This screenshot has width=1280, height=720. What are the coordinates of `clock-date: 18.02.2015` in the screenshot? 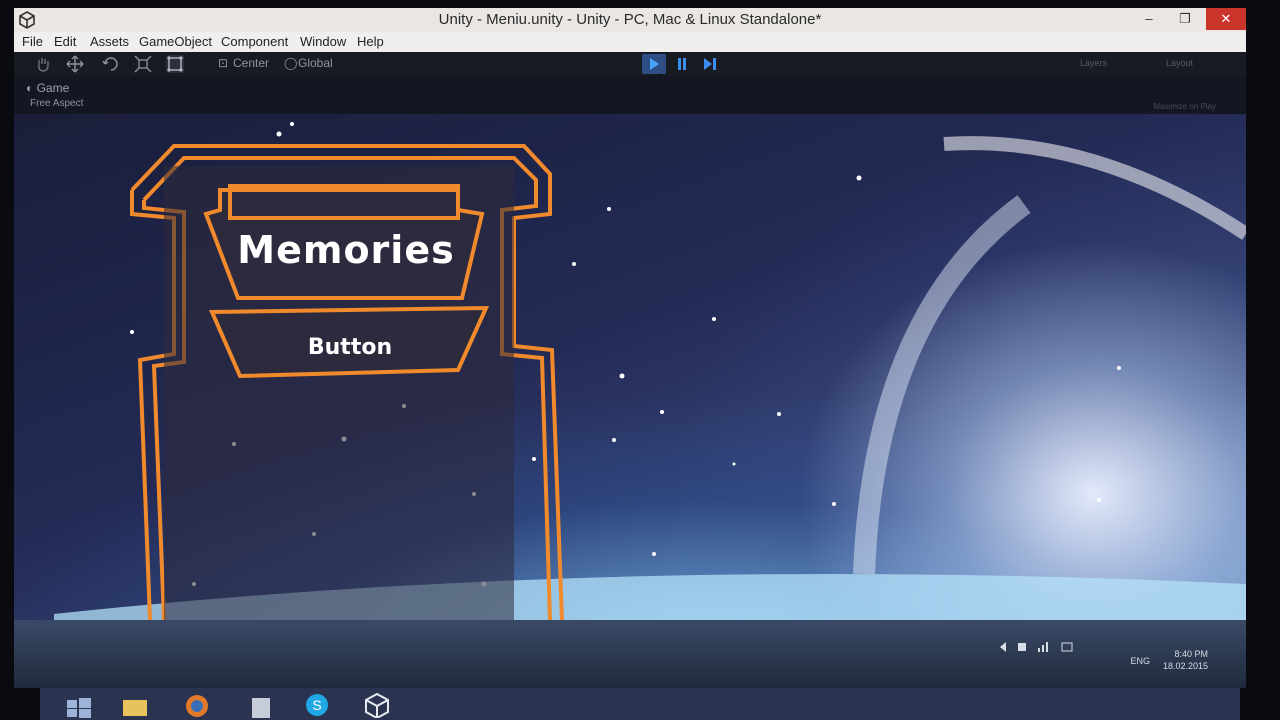 It's located at (1185, 666).